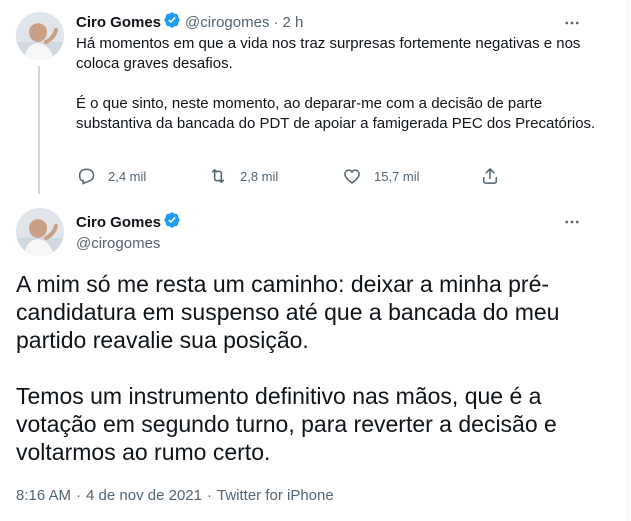 The image size is (631, 521). Describe the element at coordinates (291, 176) in the screenshot. I see `tweet-actions: 2,4 mil 2,8 mil 15,7 mil` at that location.